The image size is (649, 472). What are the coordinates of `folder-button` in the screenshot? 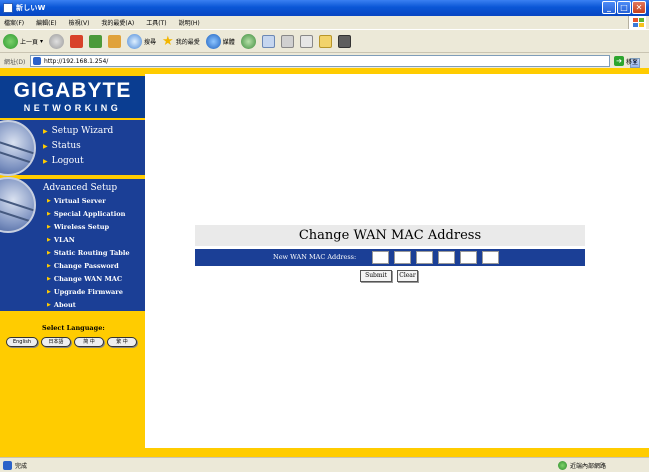 It's located at (325, 41).